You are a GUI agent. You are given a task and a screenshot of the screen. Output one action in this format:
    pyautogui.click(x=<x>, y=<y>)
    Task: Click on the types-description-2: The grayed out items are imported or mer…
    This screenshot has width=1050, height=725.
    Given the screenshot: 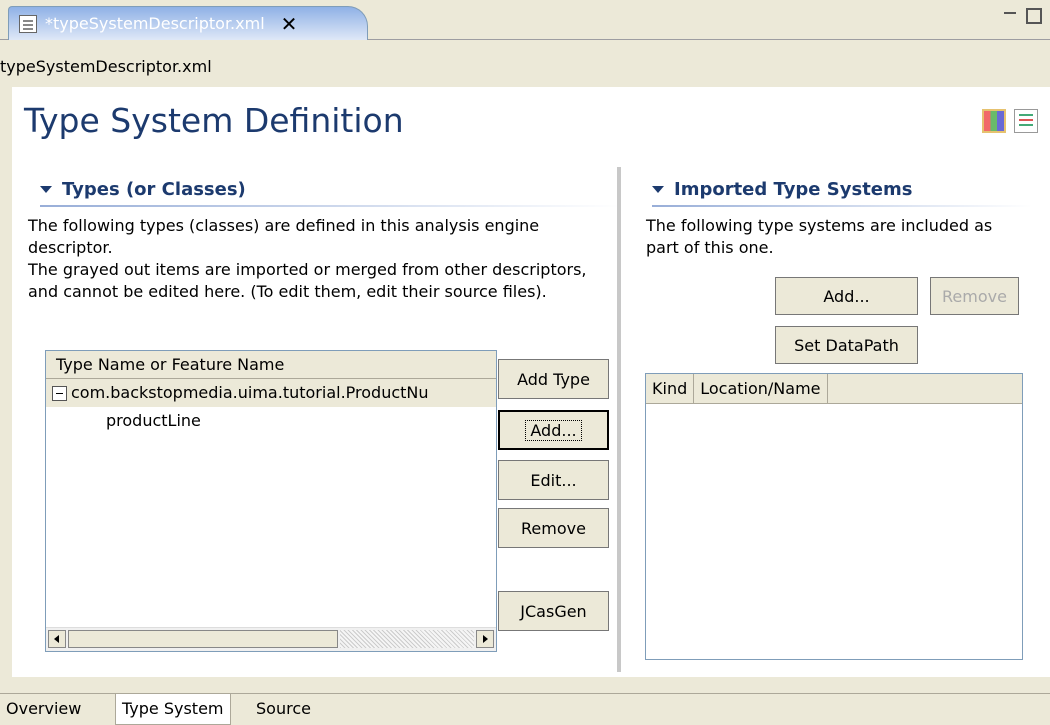 What is the action you would take?
    pyautogui.click(x=307, y=280)
    